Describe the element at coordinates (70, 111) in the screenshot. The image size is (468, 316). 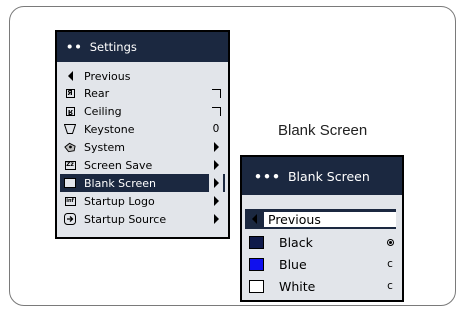
I see `ceiling-mount-icon: Я` at that location.